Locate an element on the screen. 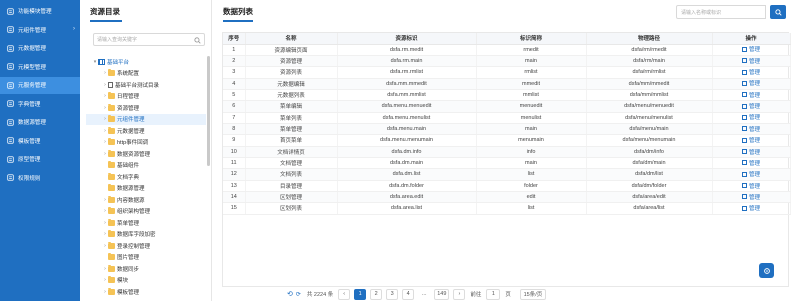  tree-node: › 日程管理 is located at coordinates (146, 97).